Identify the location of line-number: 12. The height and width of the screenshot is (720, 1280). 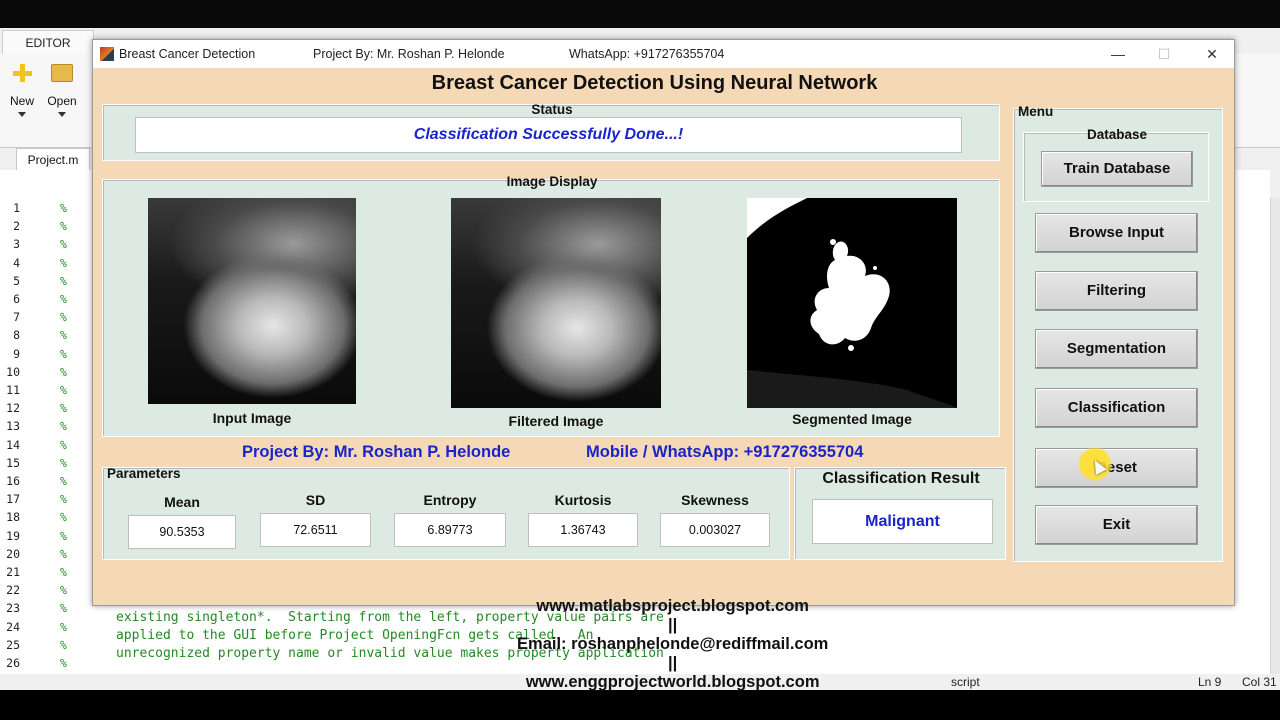
(13, 408).